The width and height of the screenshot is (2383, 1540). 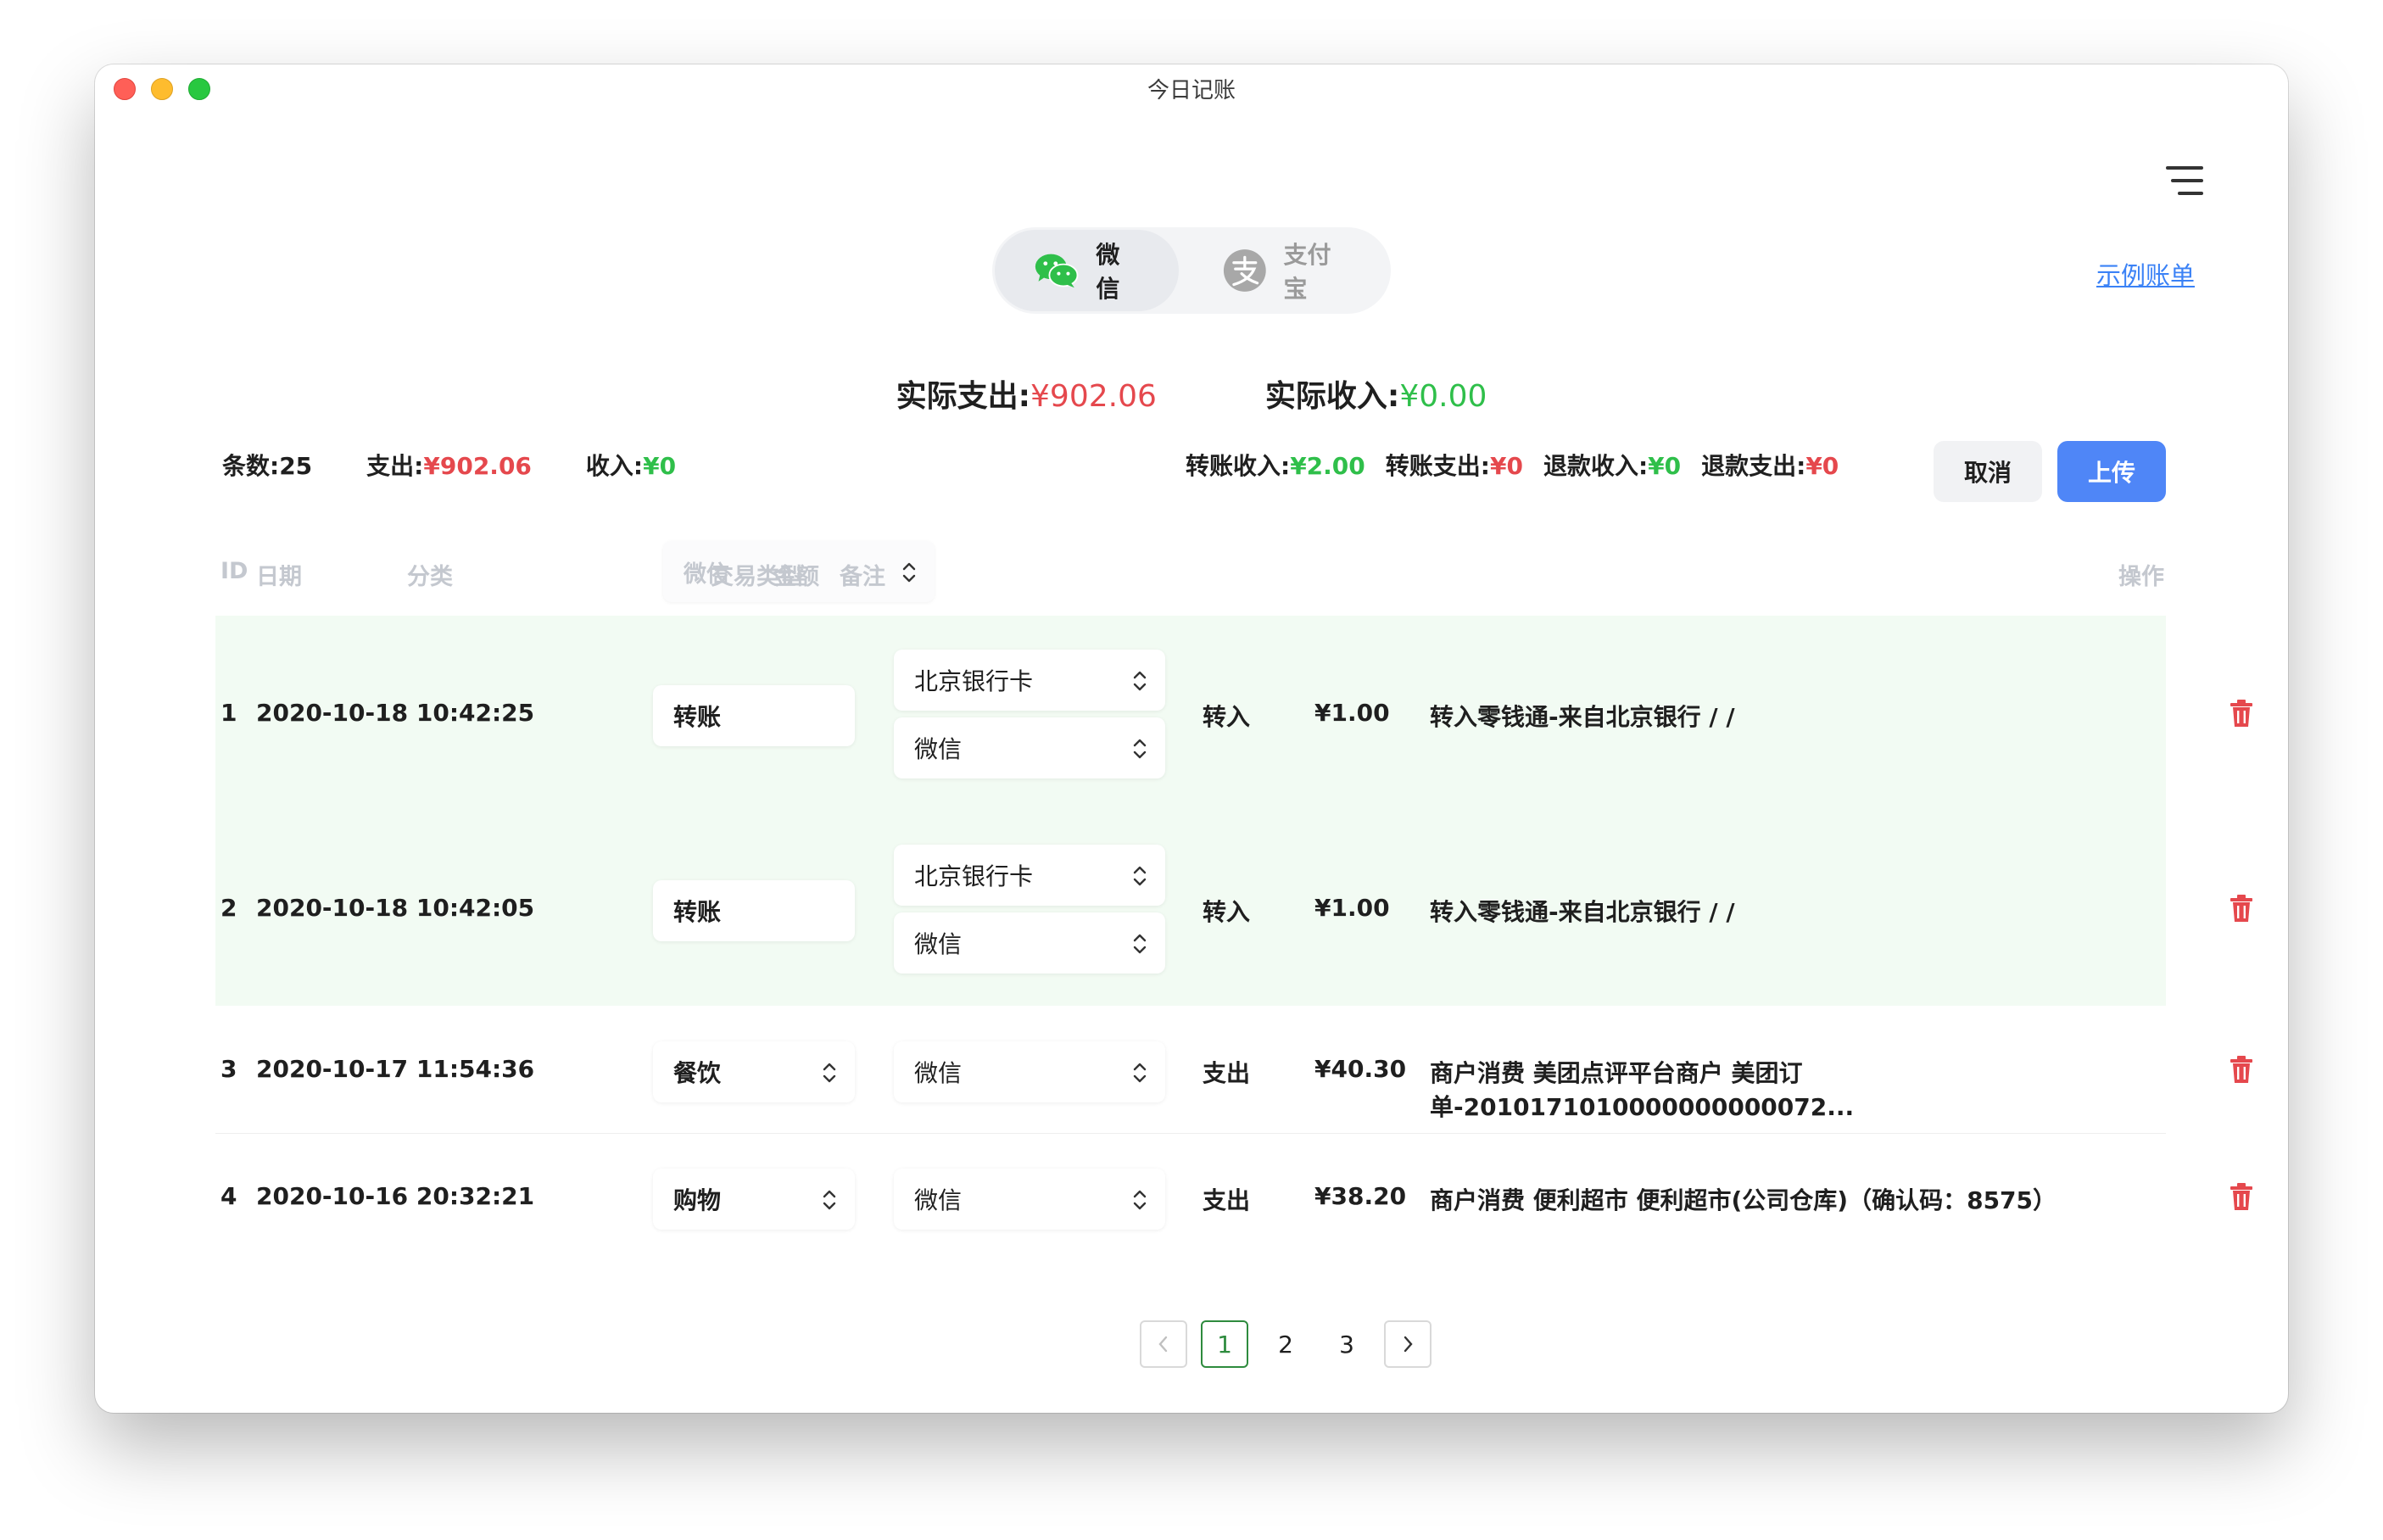 What do you see at coordinates (1093, 396) in the screenshot?
I see `actual-expense-value: ¥902.06` at bounding box center [1093, 396].